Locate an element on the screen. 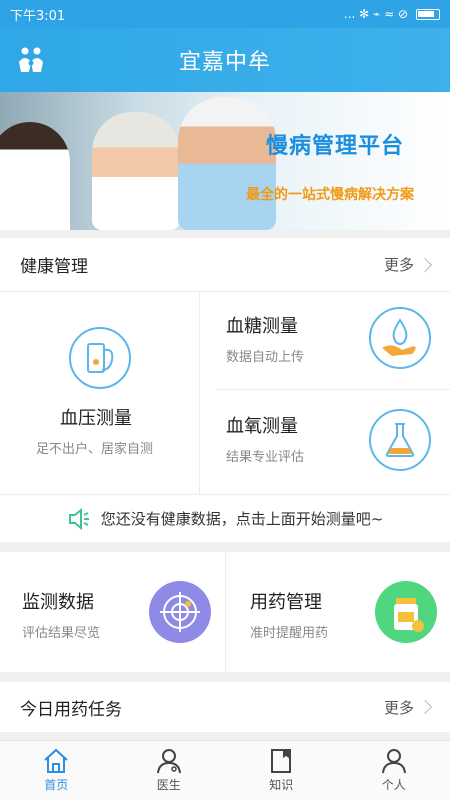  bp-subtitle: 足不出户、居家自测 is located at coordinates (95, 449).